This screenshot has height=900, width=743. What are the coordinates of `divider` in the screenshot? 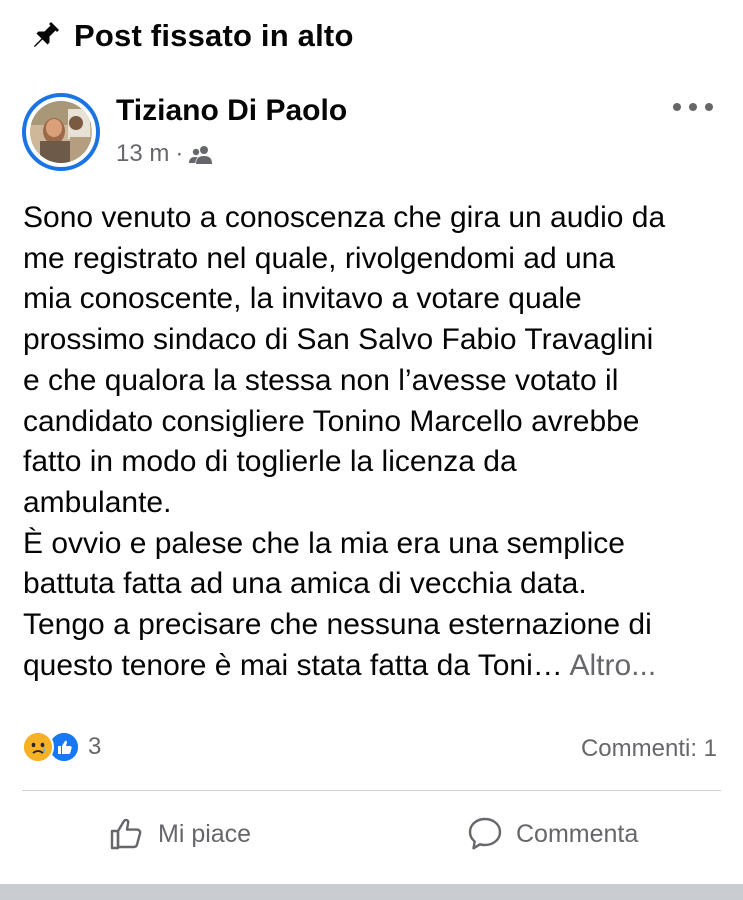 It's located at (371, 790).